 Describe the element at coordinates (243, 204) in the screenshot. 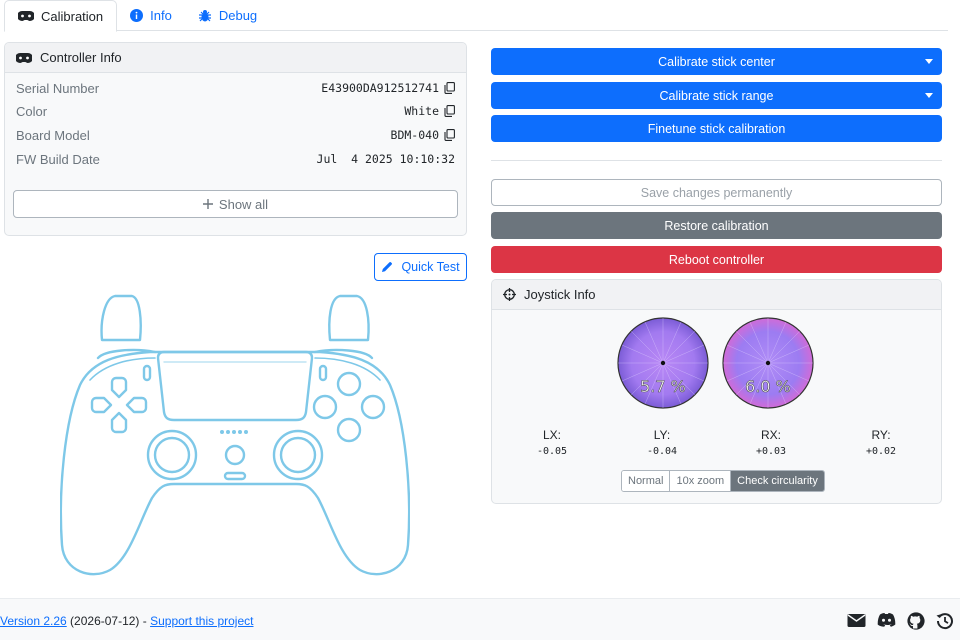

I see `show-all-label: Show all` at that location.